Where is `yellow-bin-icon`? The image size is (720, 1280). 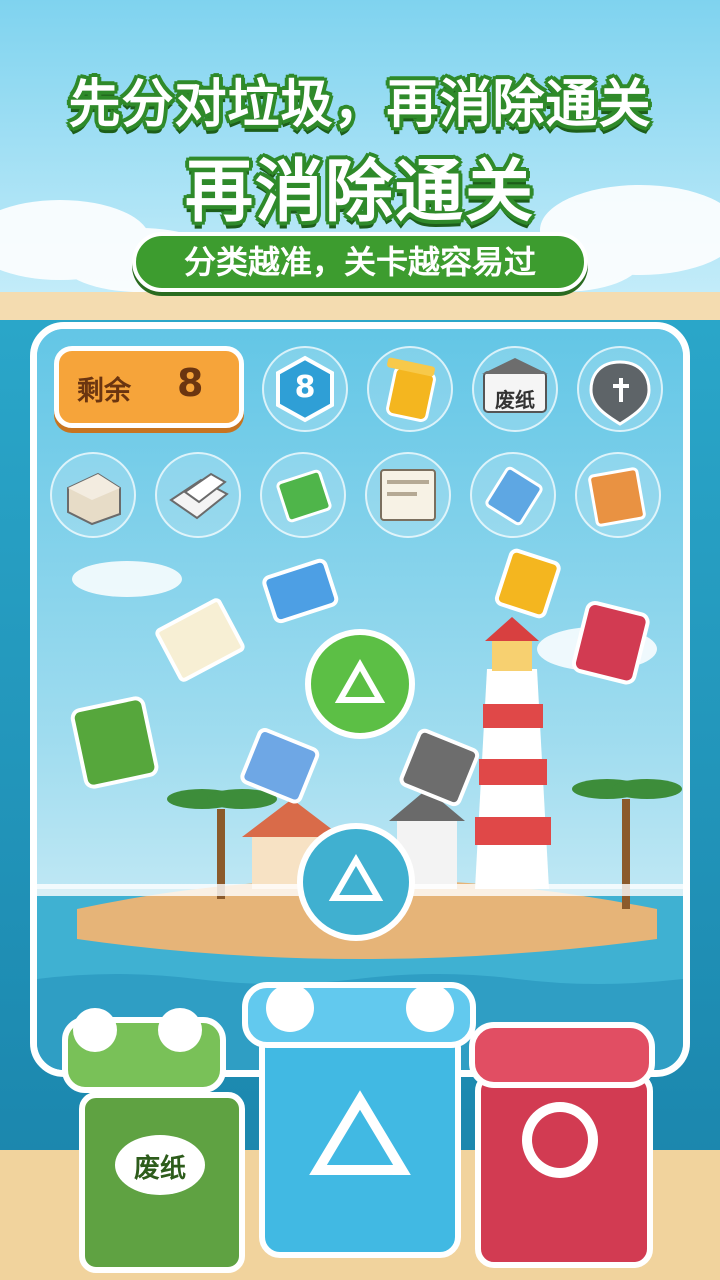
yellow-bin-icon is located at coordinates (411, 390).